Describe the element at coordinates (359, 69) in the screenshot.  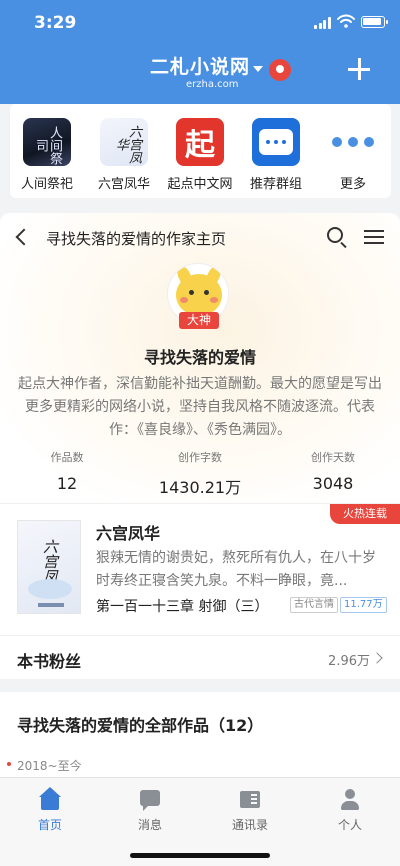
I see `add-icon` at that location.